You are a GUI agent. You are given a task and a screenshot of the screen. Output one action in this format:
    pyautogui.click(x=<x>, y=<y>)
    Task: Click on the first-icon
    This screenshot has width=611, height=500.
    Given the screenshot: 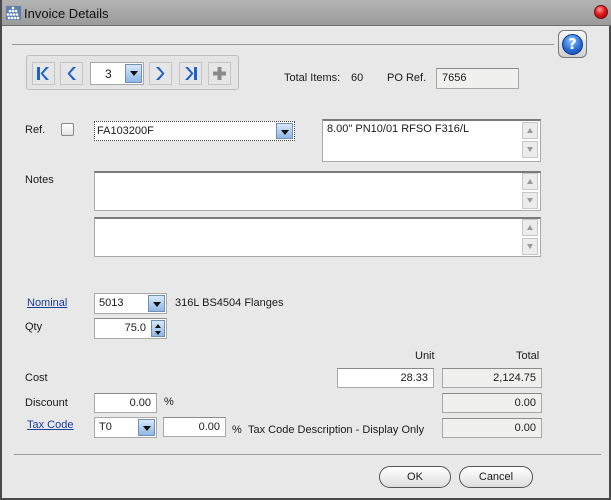 What is the action you would take?
    pyautogui.click(x=43, y=73)
    